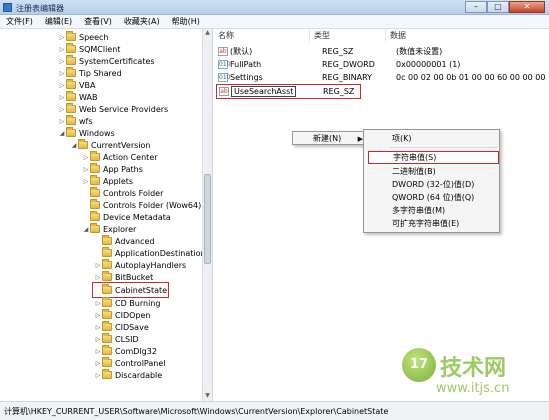 This screenshot has height=420, width=549. I want to click on rename-input: UseSearchAsst, so click(264, 91).